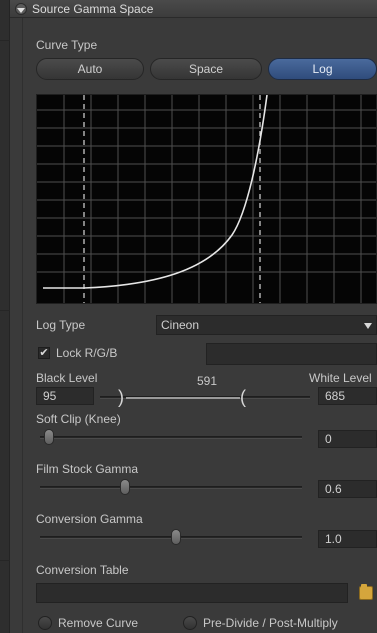 This screenshot has height=633, width=377. I want to click on conversion-gamma-knob, so click(176, 537).